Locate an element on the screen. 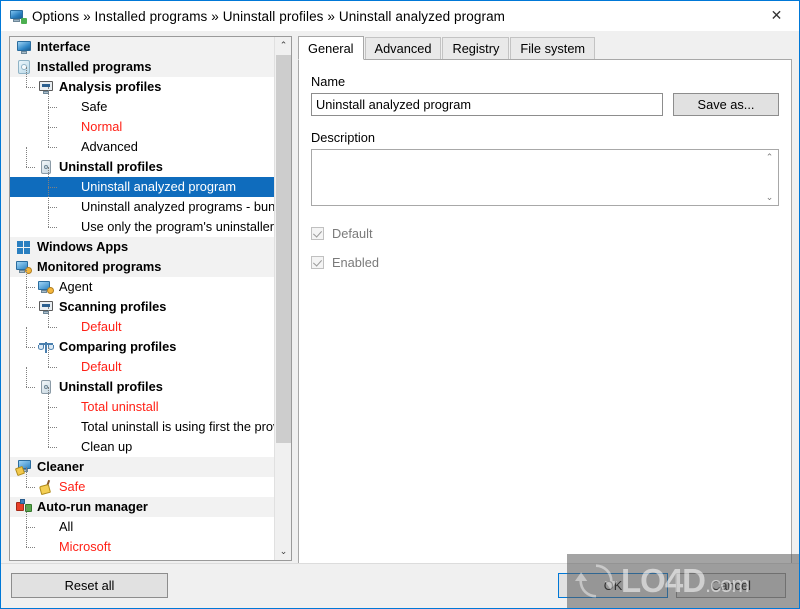  tree-item-label: Total uninstall is located at coordinates (120, 406).